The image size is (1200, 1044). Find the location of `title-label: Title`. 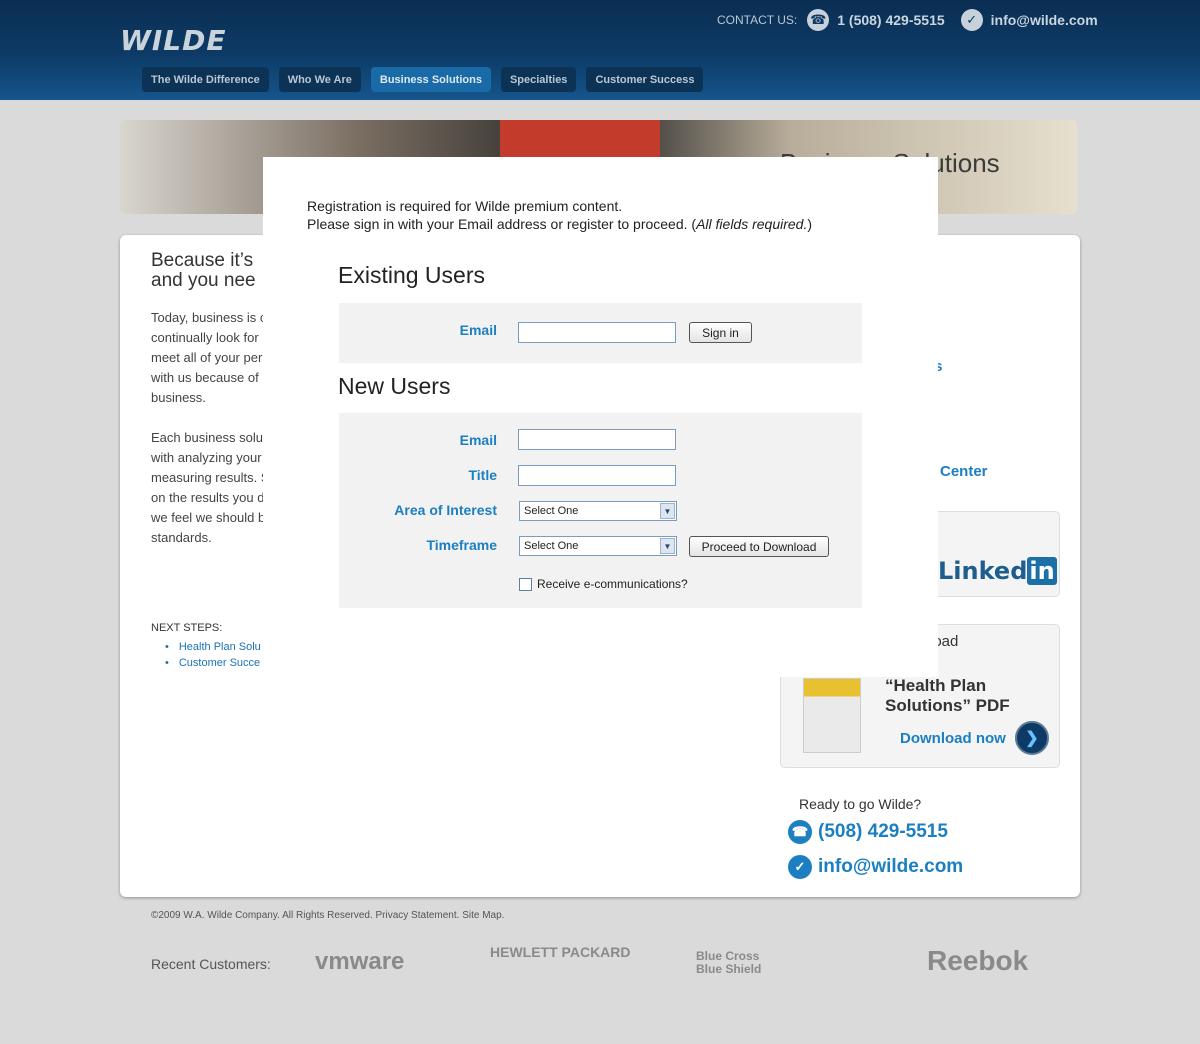

title-label: Title is located at coordinates (482, 475).